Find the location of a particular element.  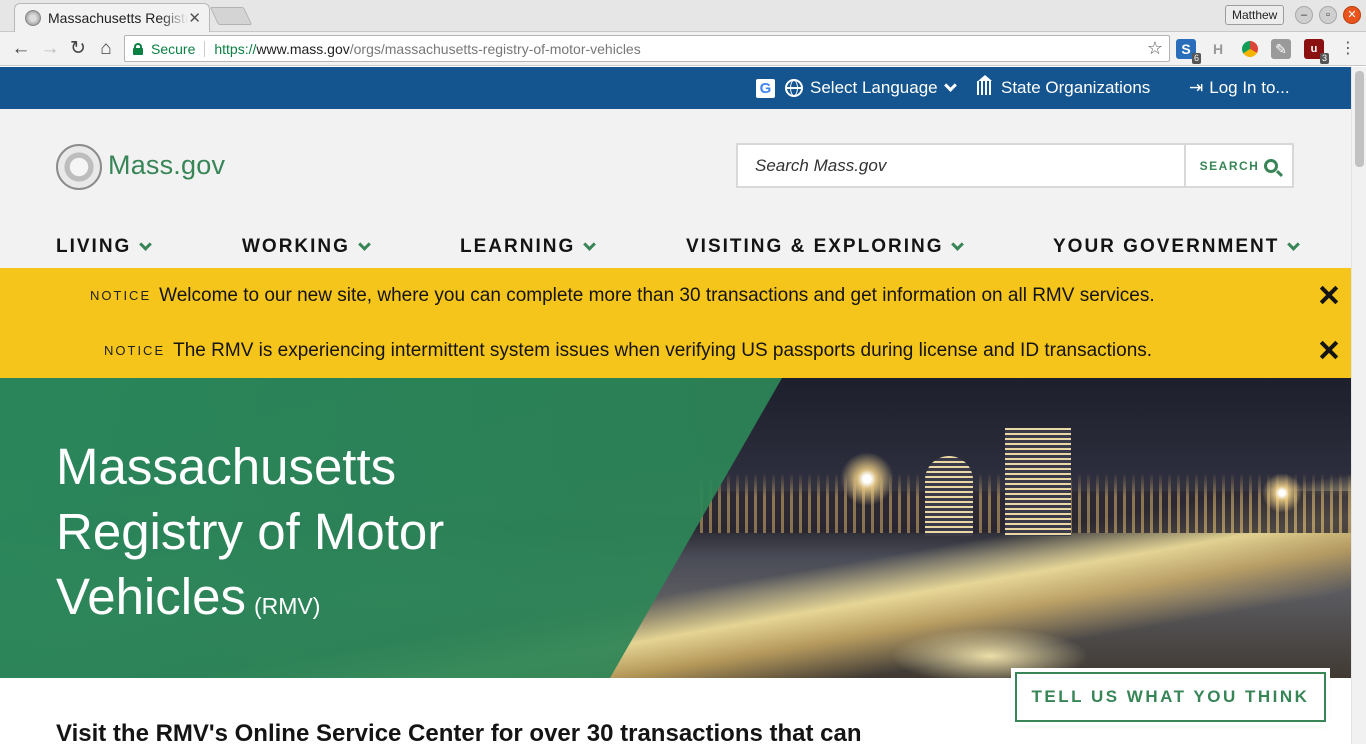

address-separator is located at coordinates (205, 48).